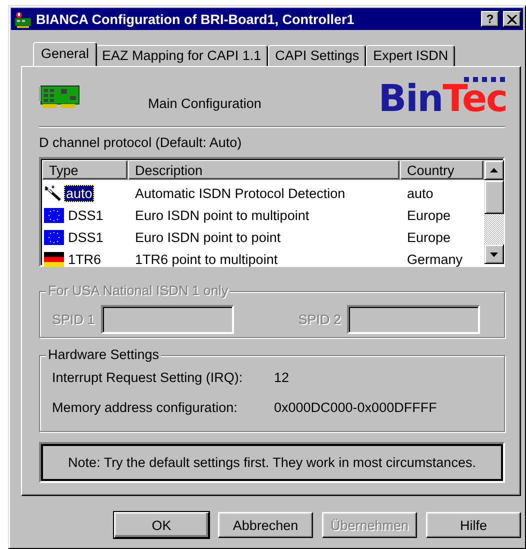 The width and height of the screenshot is (526, 549). I want to click on window-title: BIANCA Configuration of BRI-Board1, Controller1, so click(196, 19).